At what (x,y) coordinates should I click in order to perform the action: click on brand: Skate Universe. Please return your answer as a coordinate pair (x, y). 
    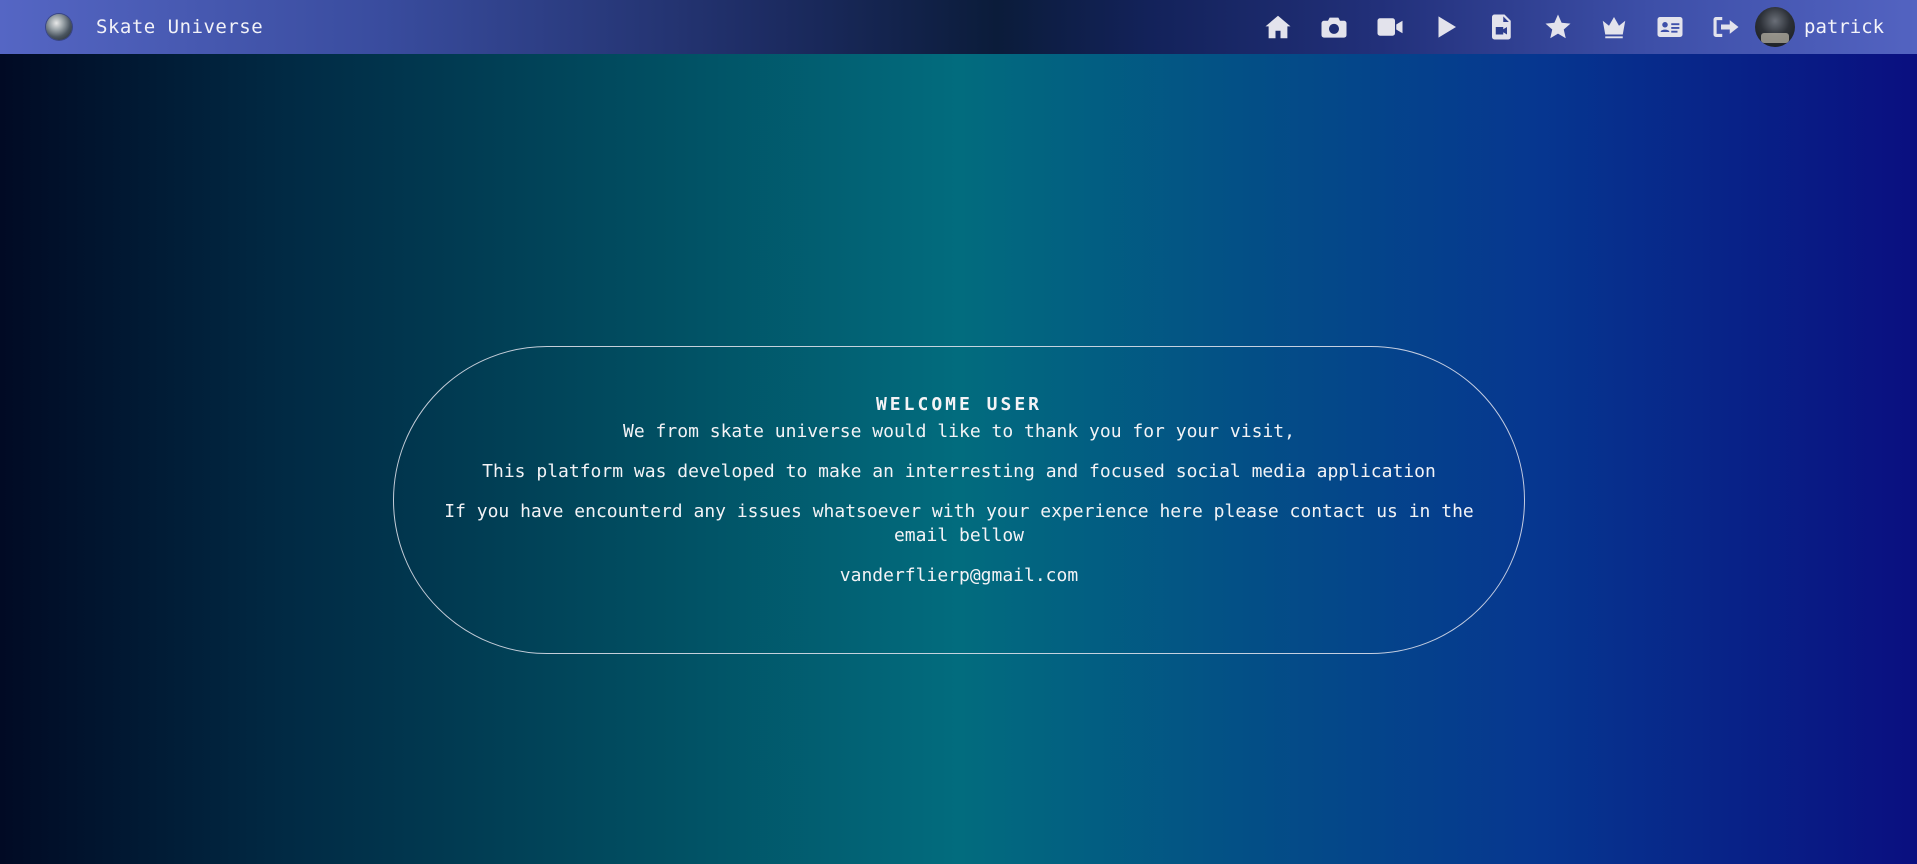
    Looking at the image, I should click on (154, 27).